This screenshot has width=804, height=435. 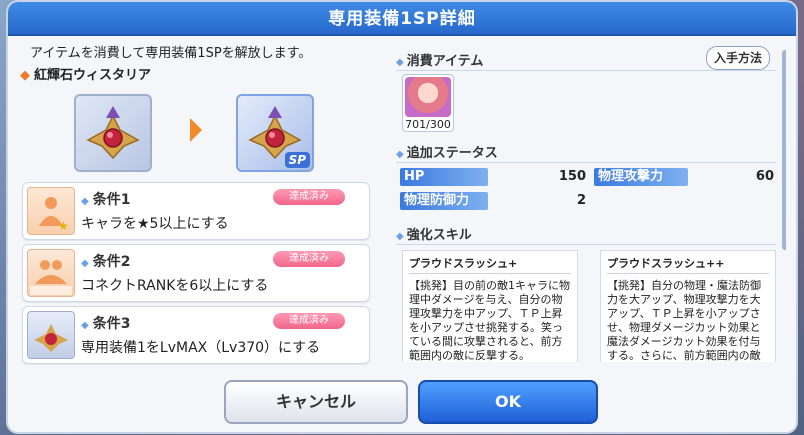 What do you see at coordinates (428, 97) in the screenshot?
I see `character-portrait-icon` at bounding box center [428, 97].